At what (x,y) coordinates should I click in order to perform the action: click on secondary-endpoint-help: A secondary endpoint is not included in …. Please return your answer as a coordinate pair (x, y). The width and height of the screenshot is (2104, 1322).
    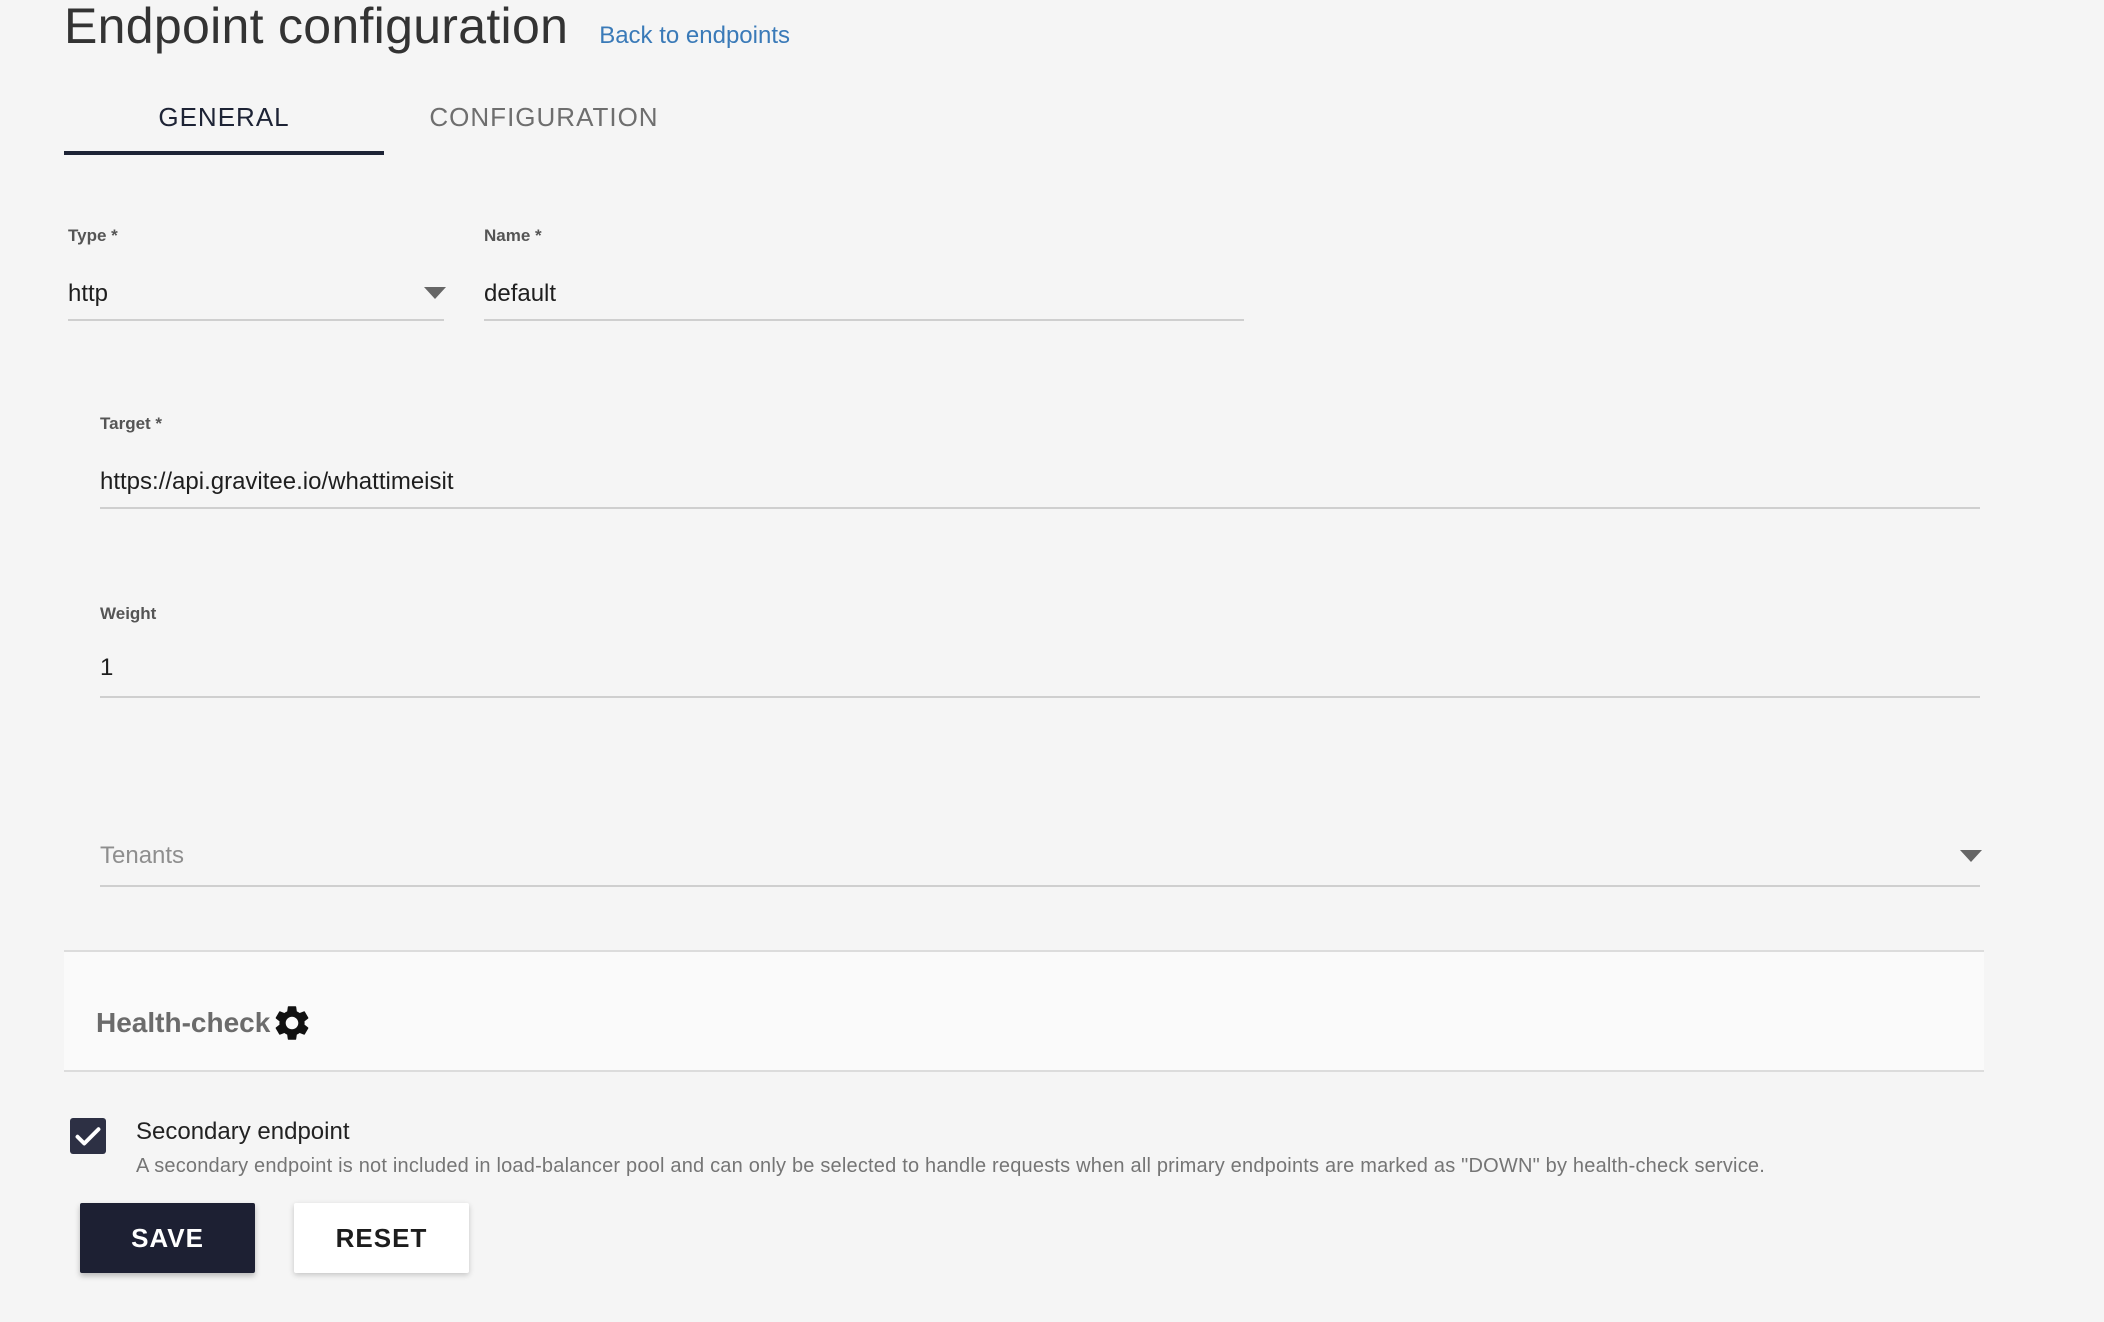
    Looking at the image, I should click on (950, 1166).